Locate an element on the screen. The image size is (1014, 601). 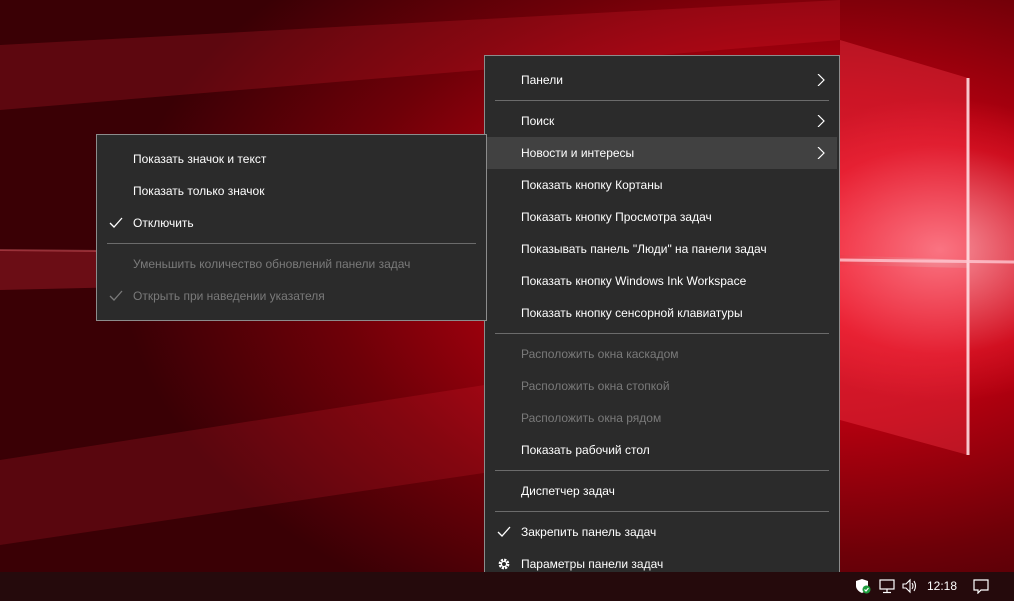
menu-item-side-by-side: Расположить окна рядом is located at coordinates (662, 418).